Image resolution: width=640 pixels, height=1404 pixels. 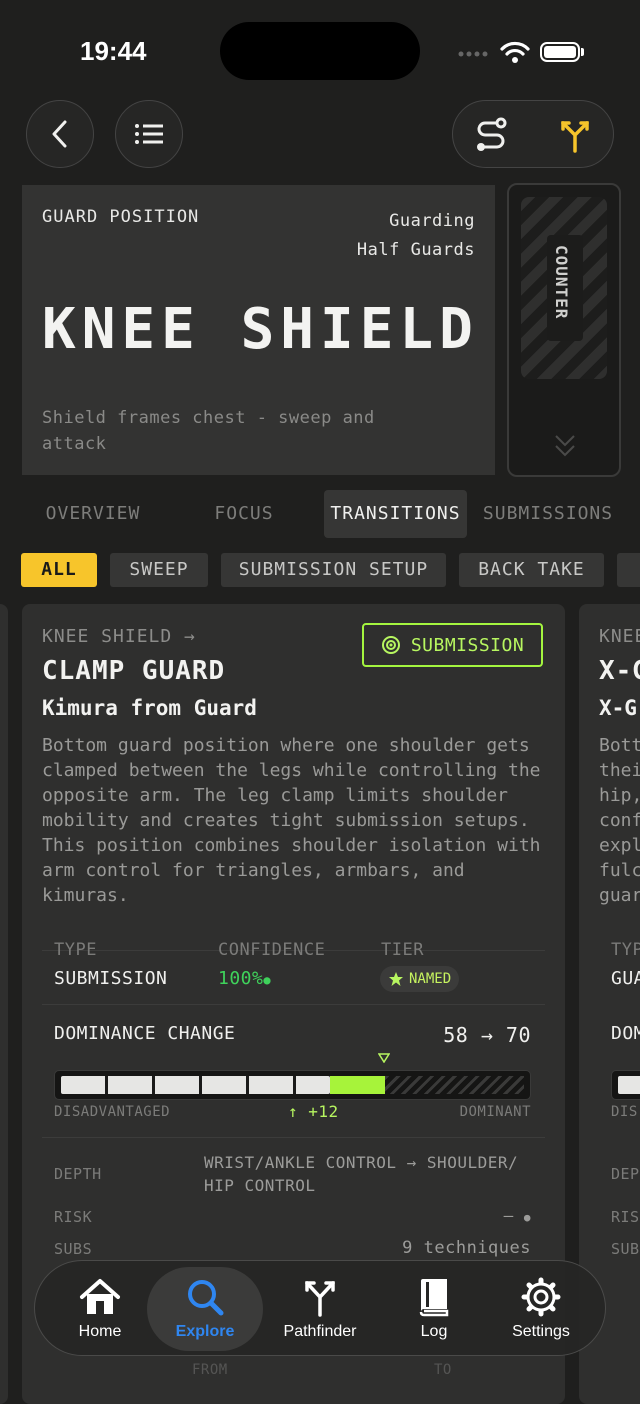 What do you see at coordinates (134, 671) in the screenshot?
I see `transition-title: CLAMP GUARD` at bounding box center [134, 671].